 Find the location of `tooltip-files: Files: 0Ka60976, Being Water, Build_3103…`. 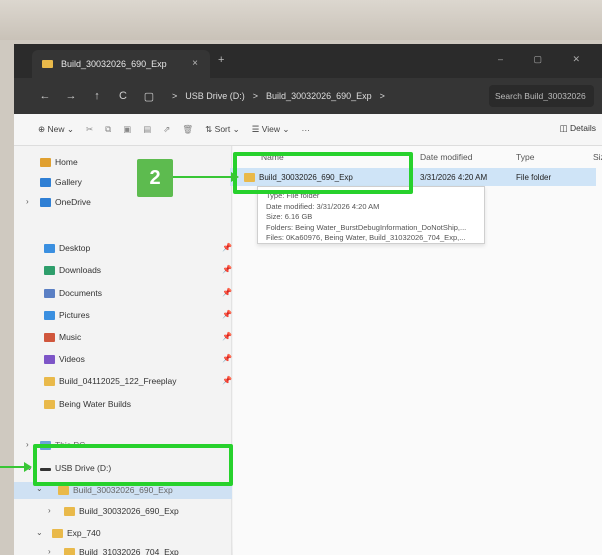

tooltip-files: Files: 0Ka60976, Being Water, Build_3103… is located at coordinates (366, 237).